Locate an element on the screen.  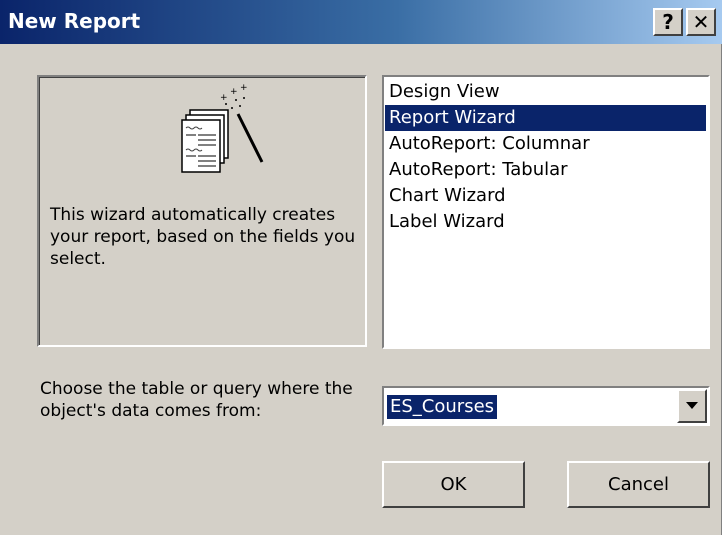
chevron-down-icon is located at coordinates (692, 405).